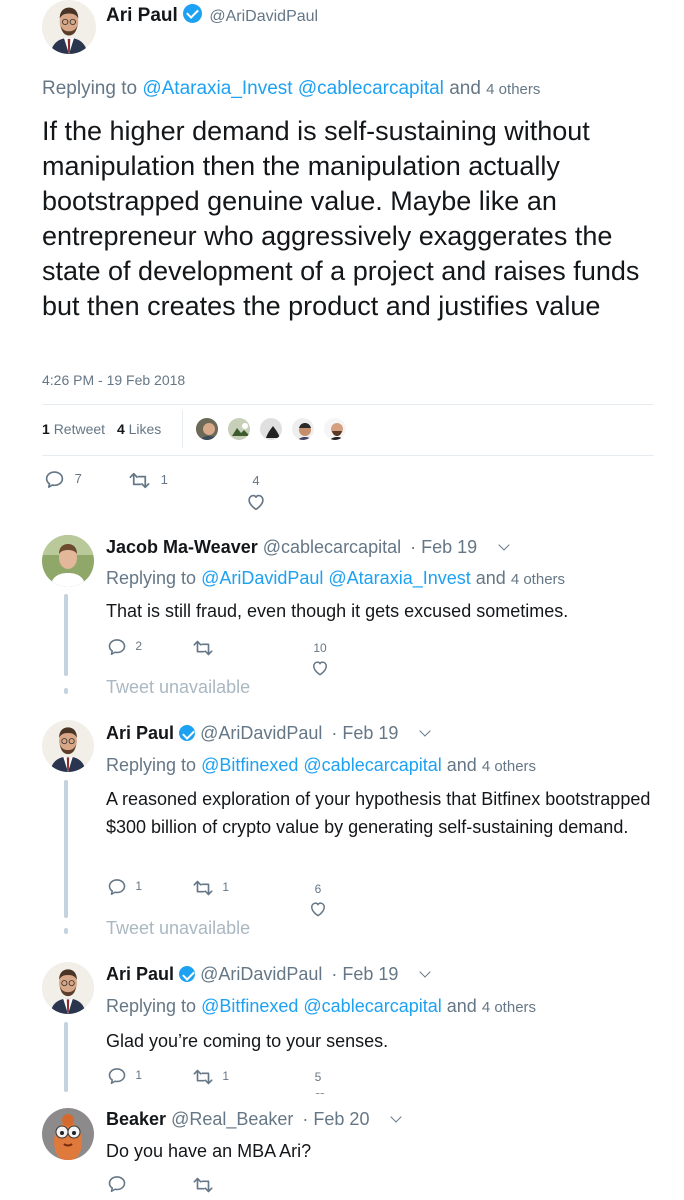 Image resolution: width=684 pixels, height=1200 pixels. Describe the element at coordinates (318, 889) in the screenshot. I see `like-count: 6` at that location.